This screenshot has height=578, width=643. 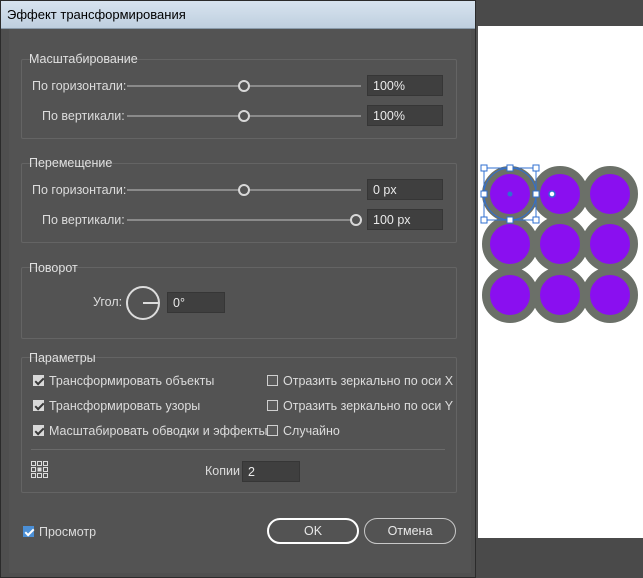 What do you see at coordinates (272, 430) in the screenshot?
I see `random-checkbox` at bounding box center [272, 430].